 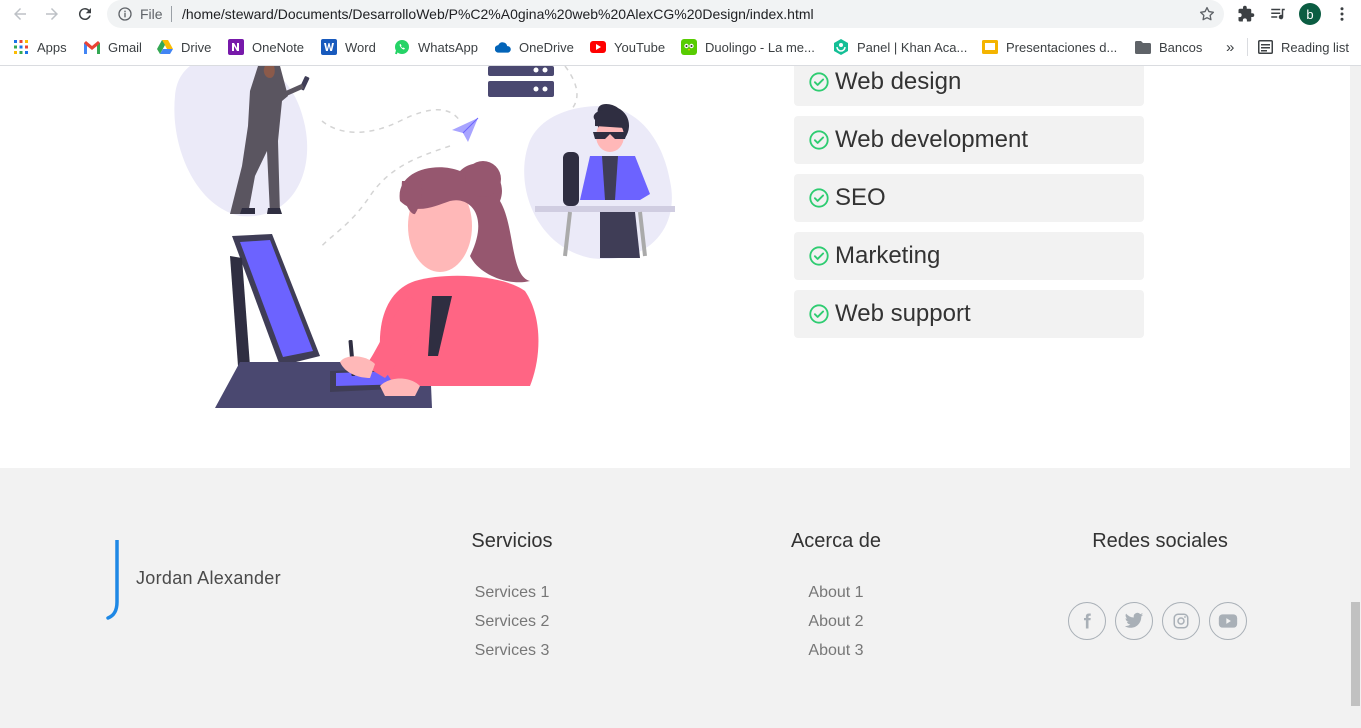 I want to click on footer-link-services-2: Services 2, so click(x=512, y=622).